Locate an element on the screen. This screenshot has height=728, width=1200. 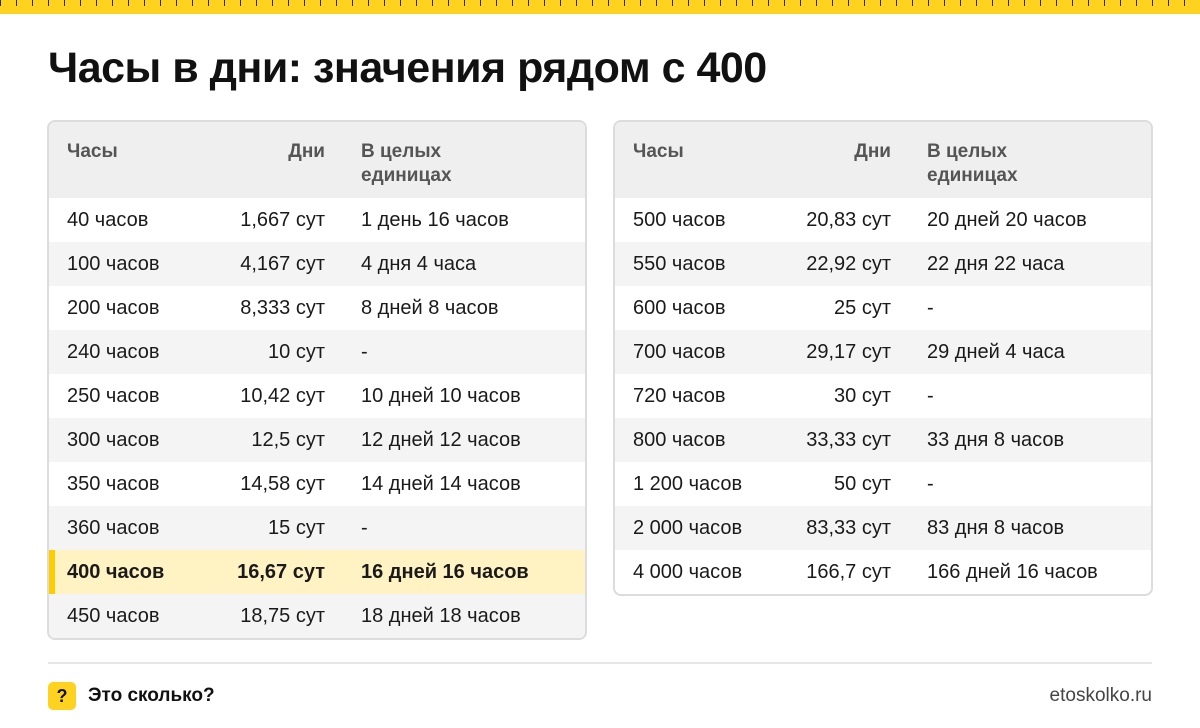
cell-days: 29,17 сут is located at coordinates (860, 352).